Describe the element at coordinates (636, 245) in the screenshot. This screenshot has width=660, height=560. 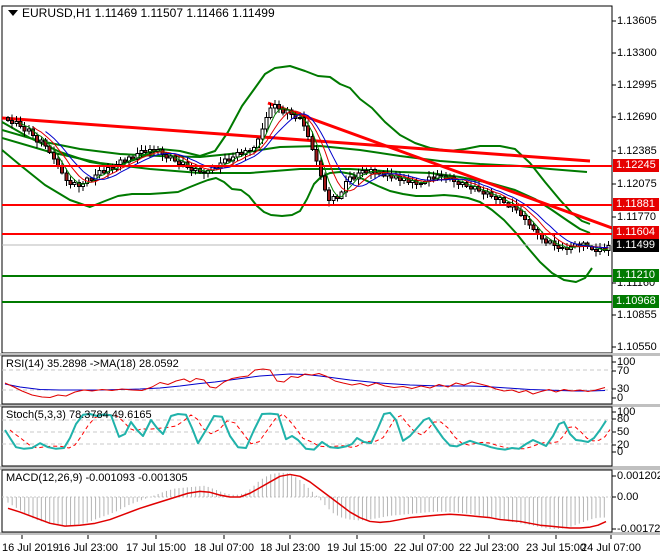
I see `price-badge-1.11499: 1.11499` at that location.